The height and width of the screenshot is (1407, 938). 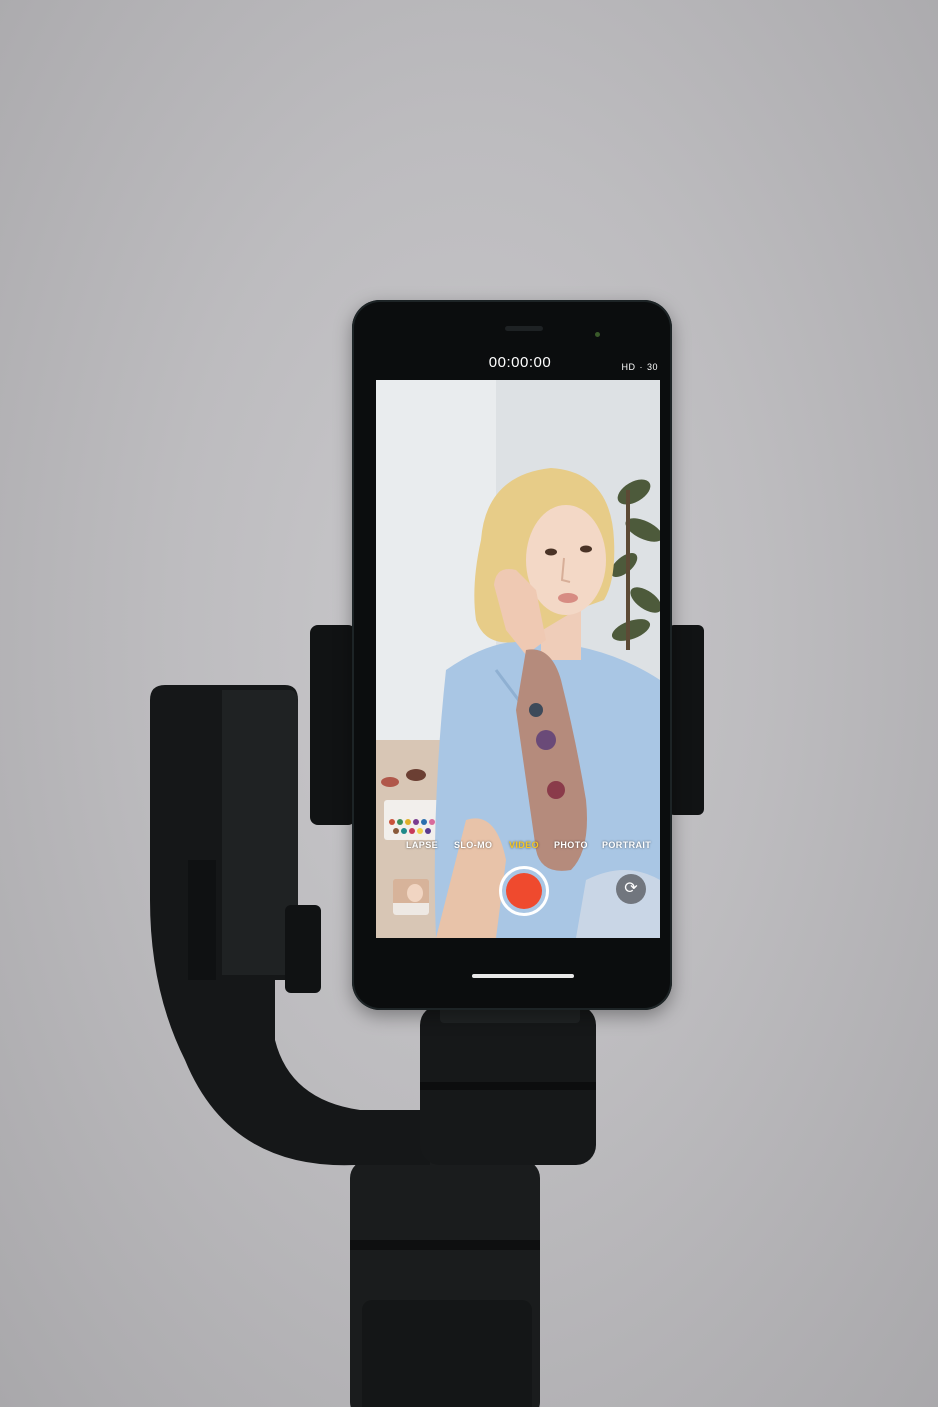 I want to click on camera-flip-icon: ⟳, so click(x=631, y=889).